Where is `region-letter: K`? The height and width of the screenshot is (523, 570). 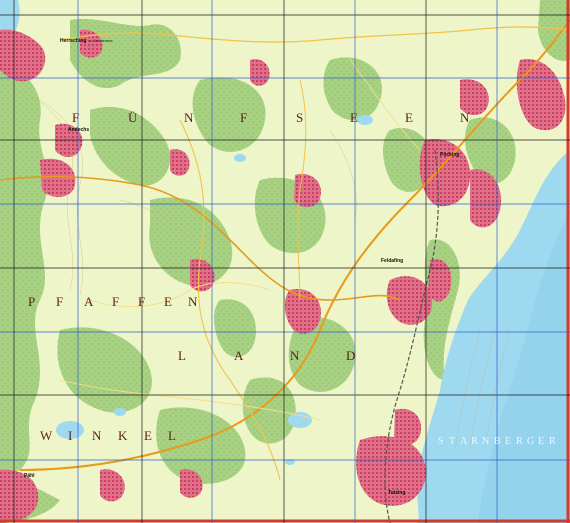
region-letter: K is located at coordinates (123, 435).